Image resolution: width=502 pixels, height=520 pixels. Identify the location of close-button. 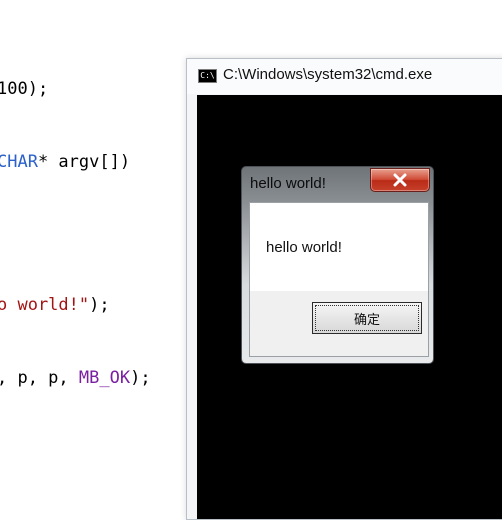
(400, 180).